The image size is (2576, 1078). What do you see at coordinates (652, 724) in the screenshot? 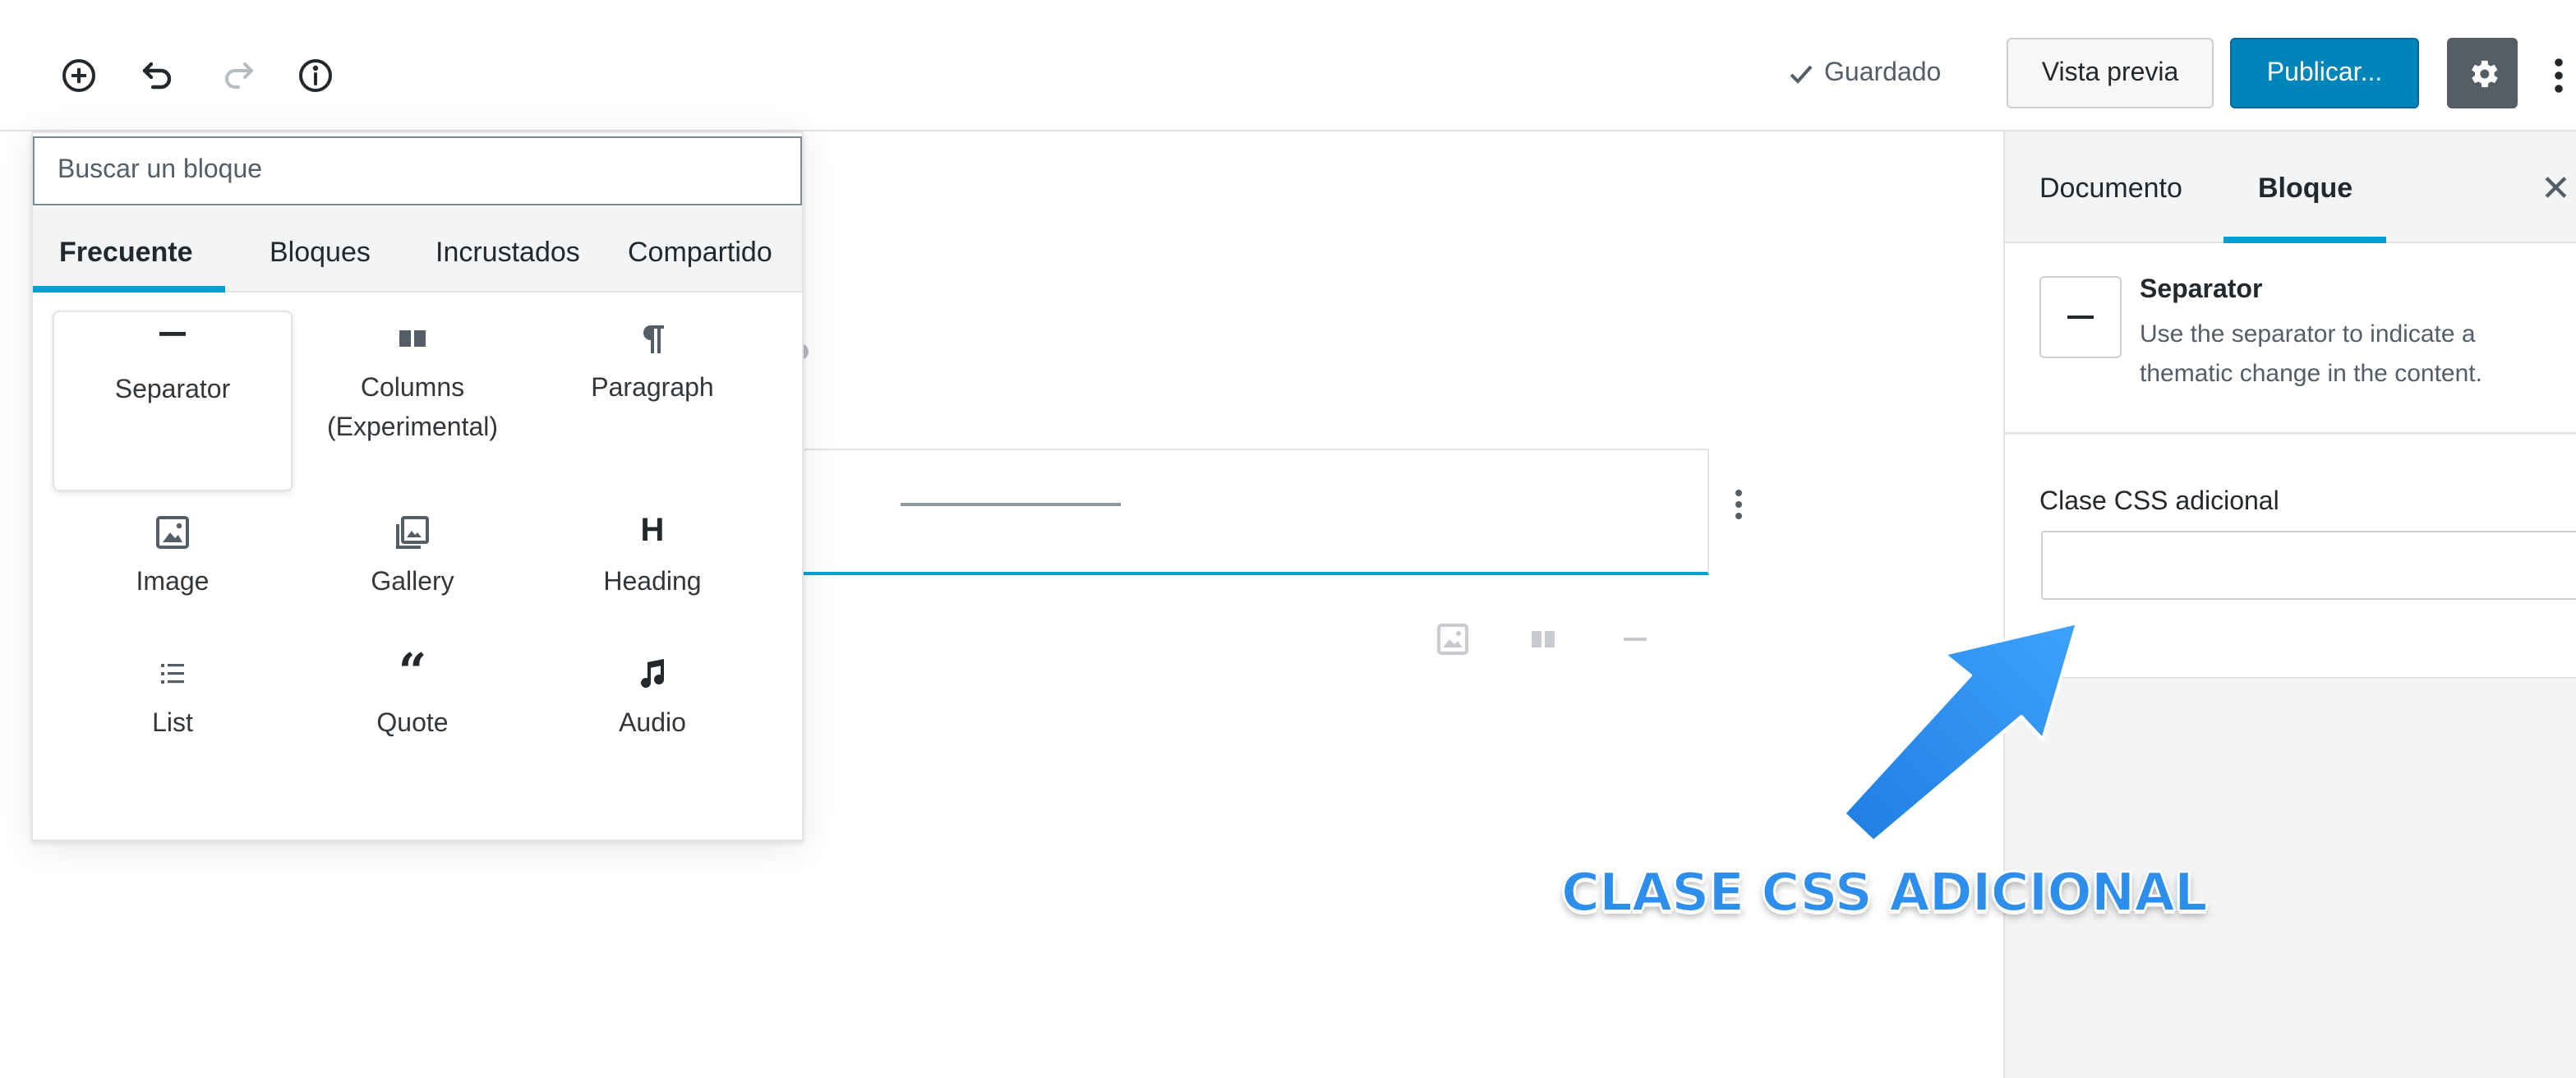
I see `block-item-label: Audio` at bounding box center [652, 724].